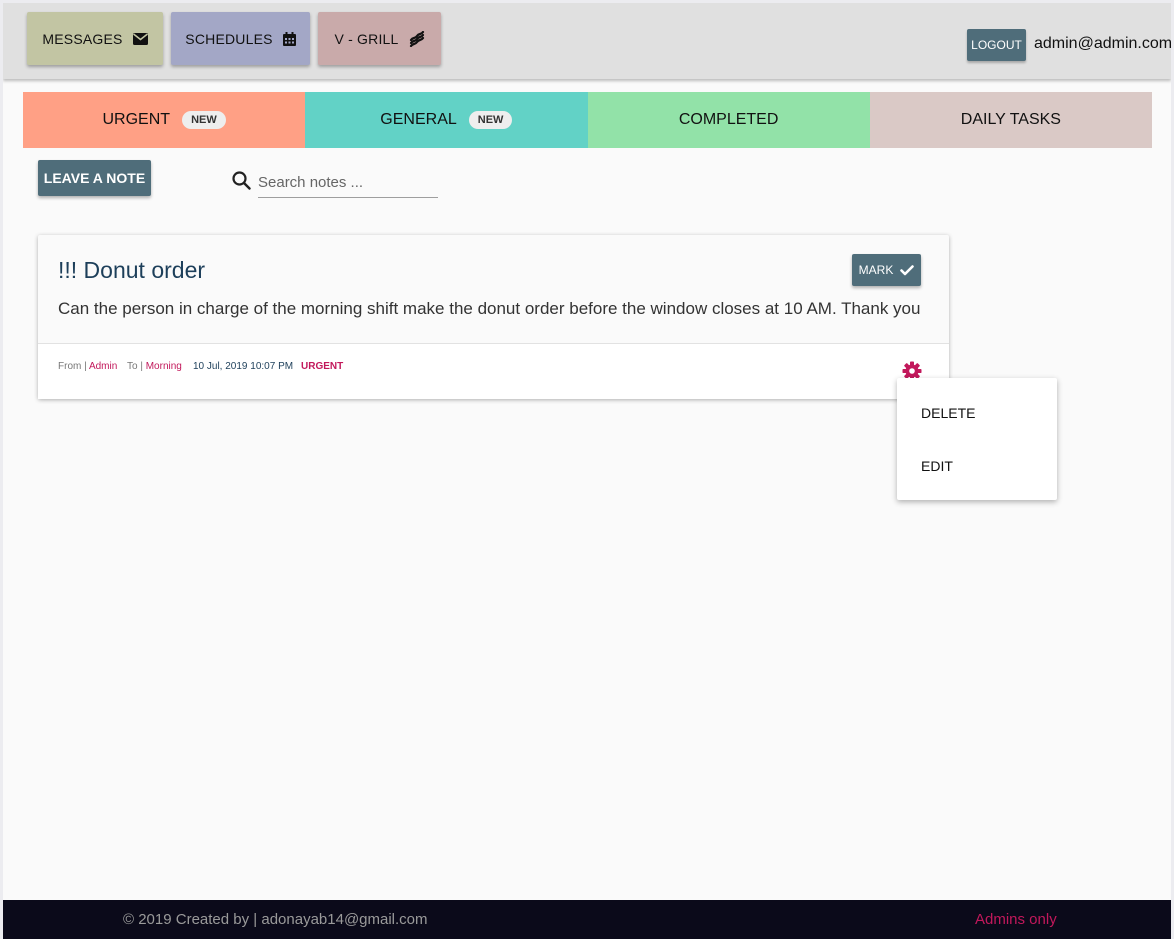 The width and height of the screenshot is (1174, 939). Describe the element at coordinates (140, 38) in the screenshot. I see `envelope-icon` at that location.